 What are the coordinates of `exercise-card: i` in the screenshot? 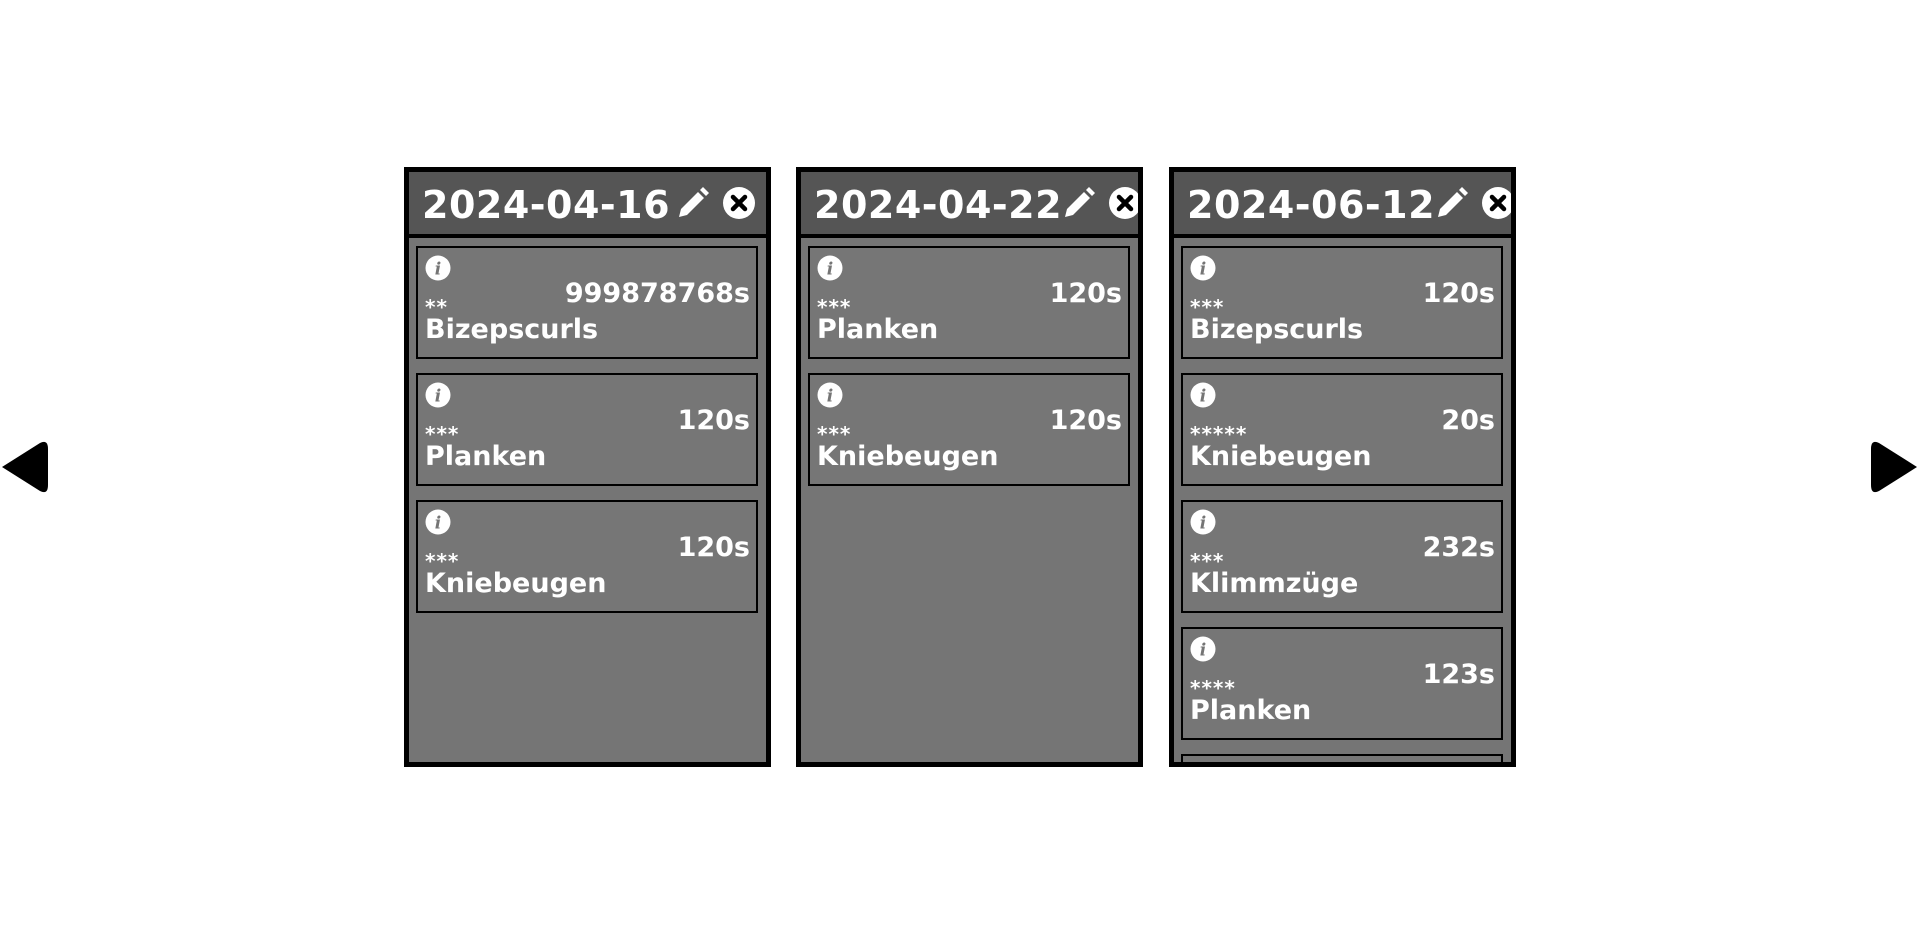 It's located at (1342, 760).